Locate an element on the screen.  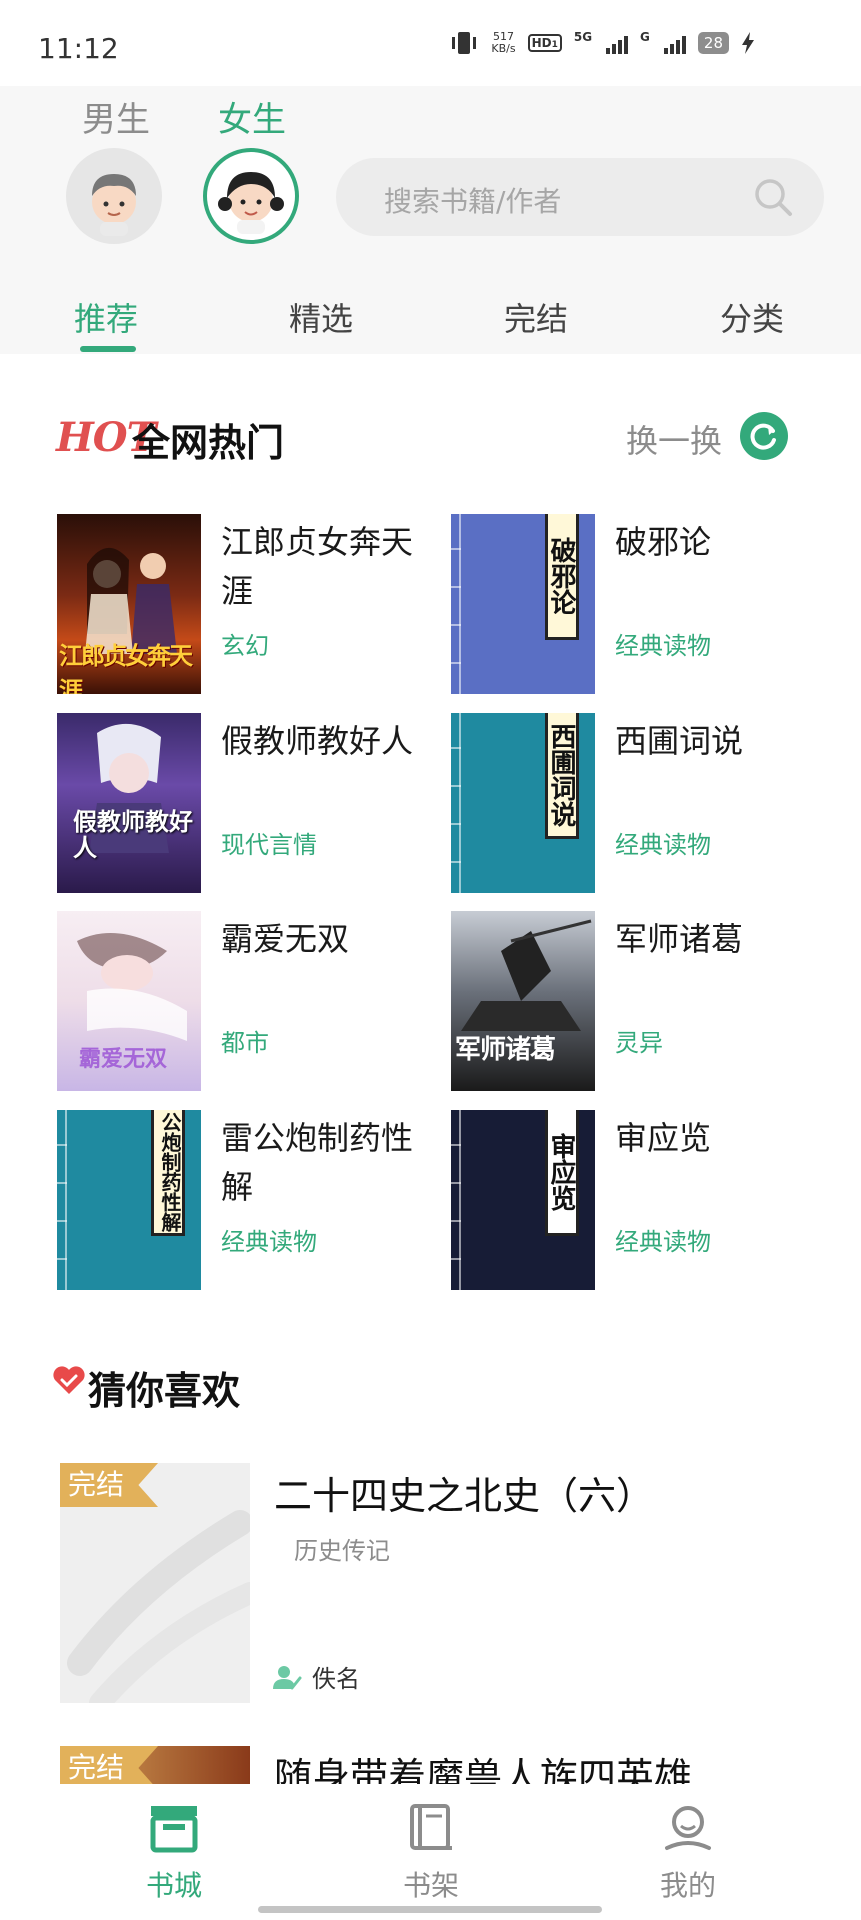
book-title: 二十四史之北史（六） is located at coordinates (464, 1496).